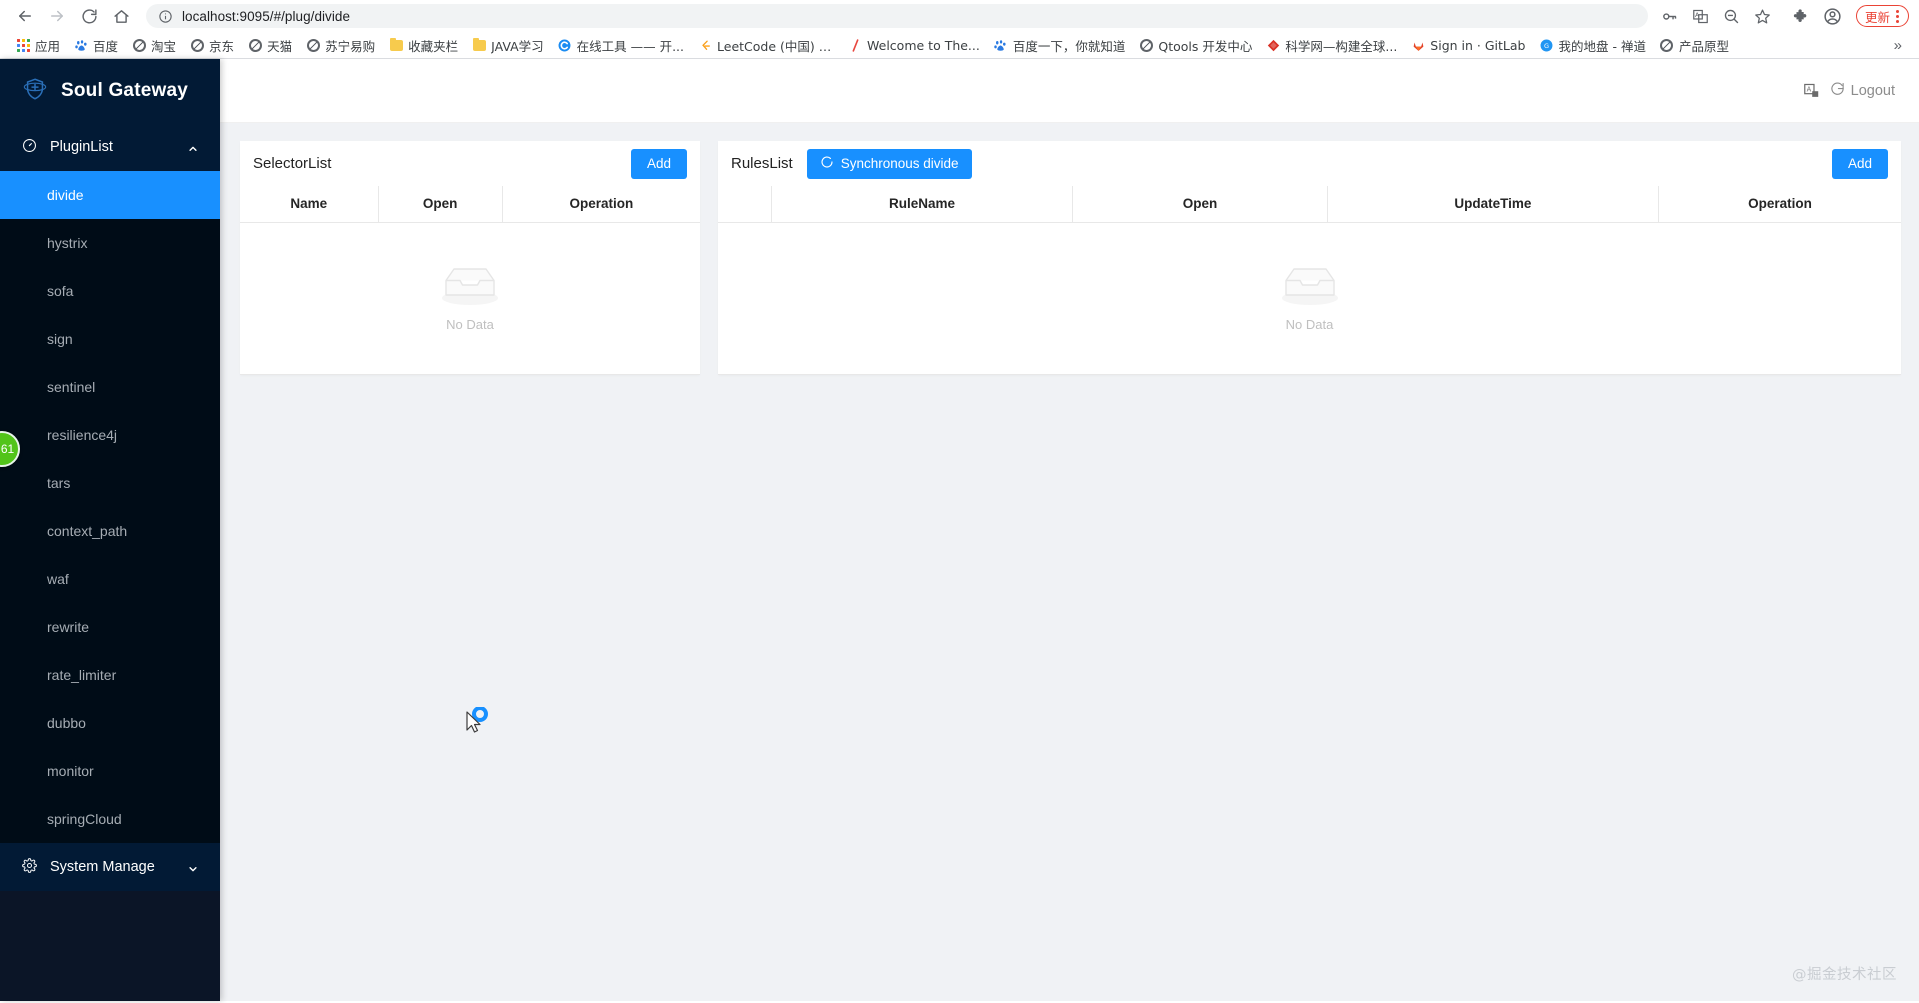 This screenshot has width=1919, height=1003. I want to click on sidebar-group-pluginlist: PluginList, so click(110, 147).